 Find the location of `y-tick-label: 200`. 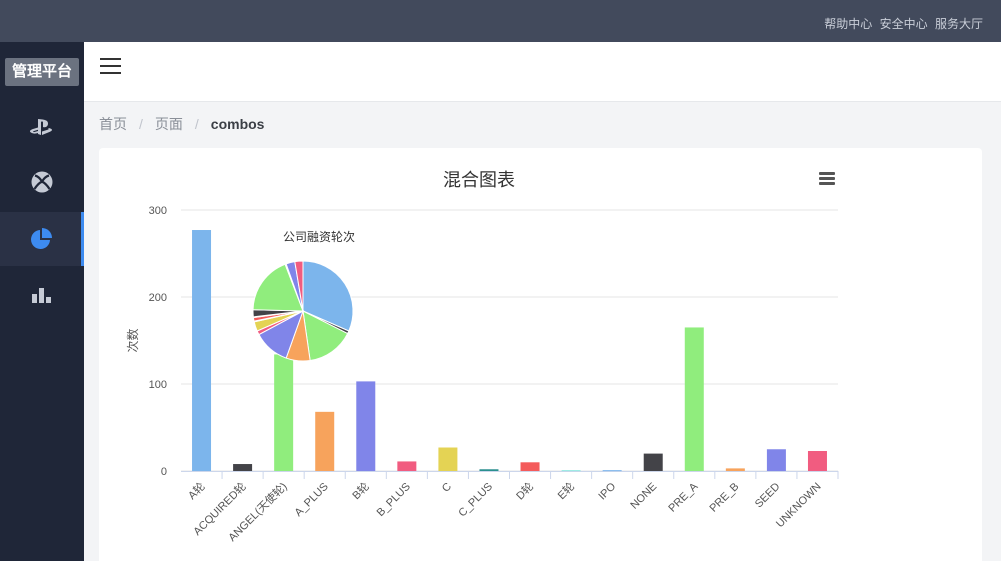

y-tick-label: 200 is located at coordinates (158, 298).